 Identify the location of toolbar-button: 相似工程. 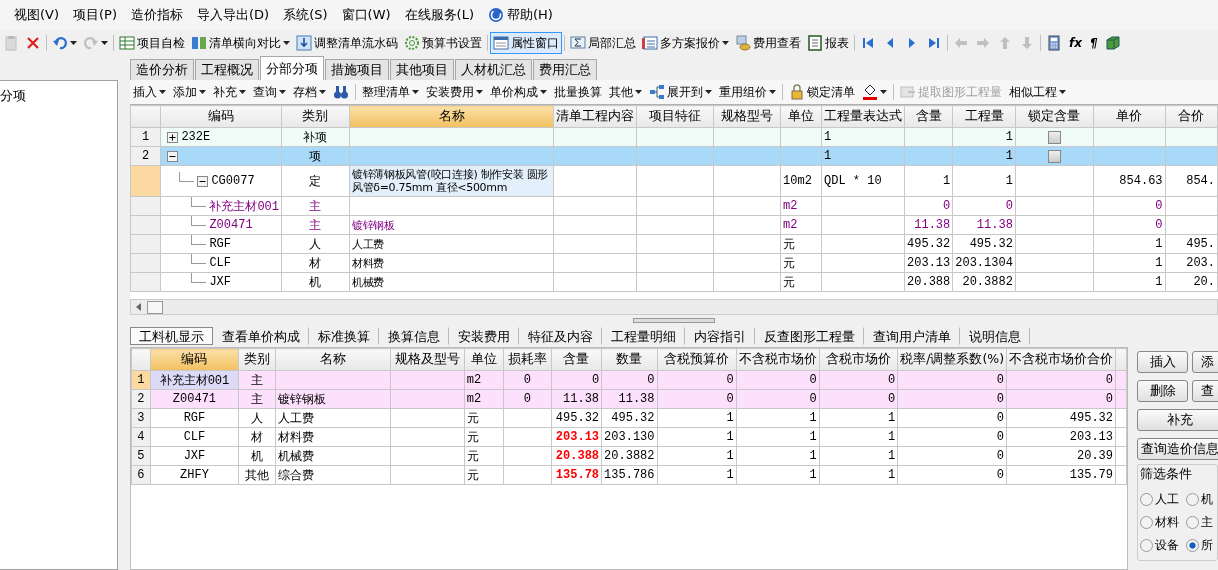
(1037, 92).